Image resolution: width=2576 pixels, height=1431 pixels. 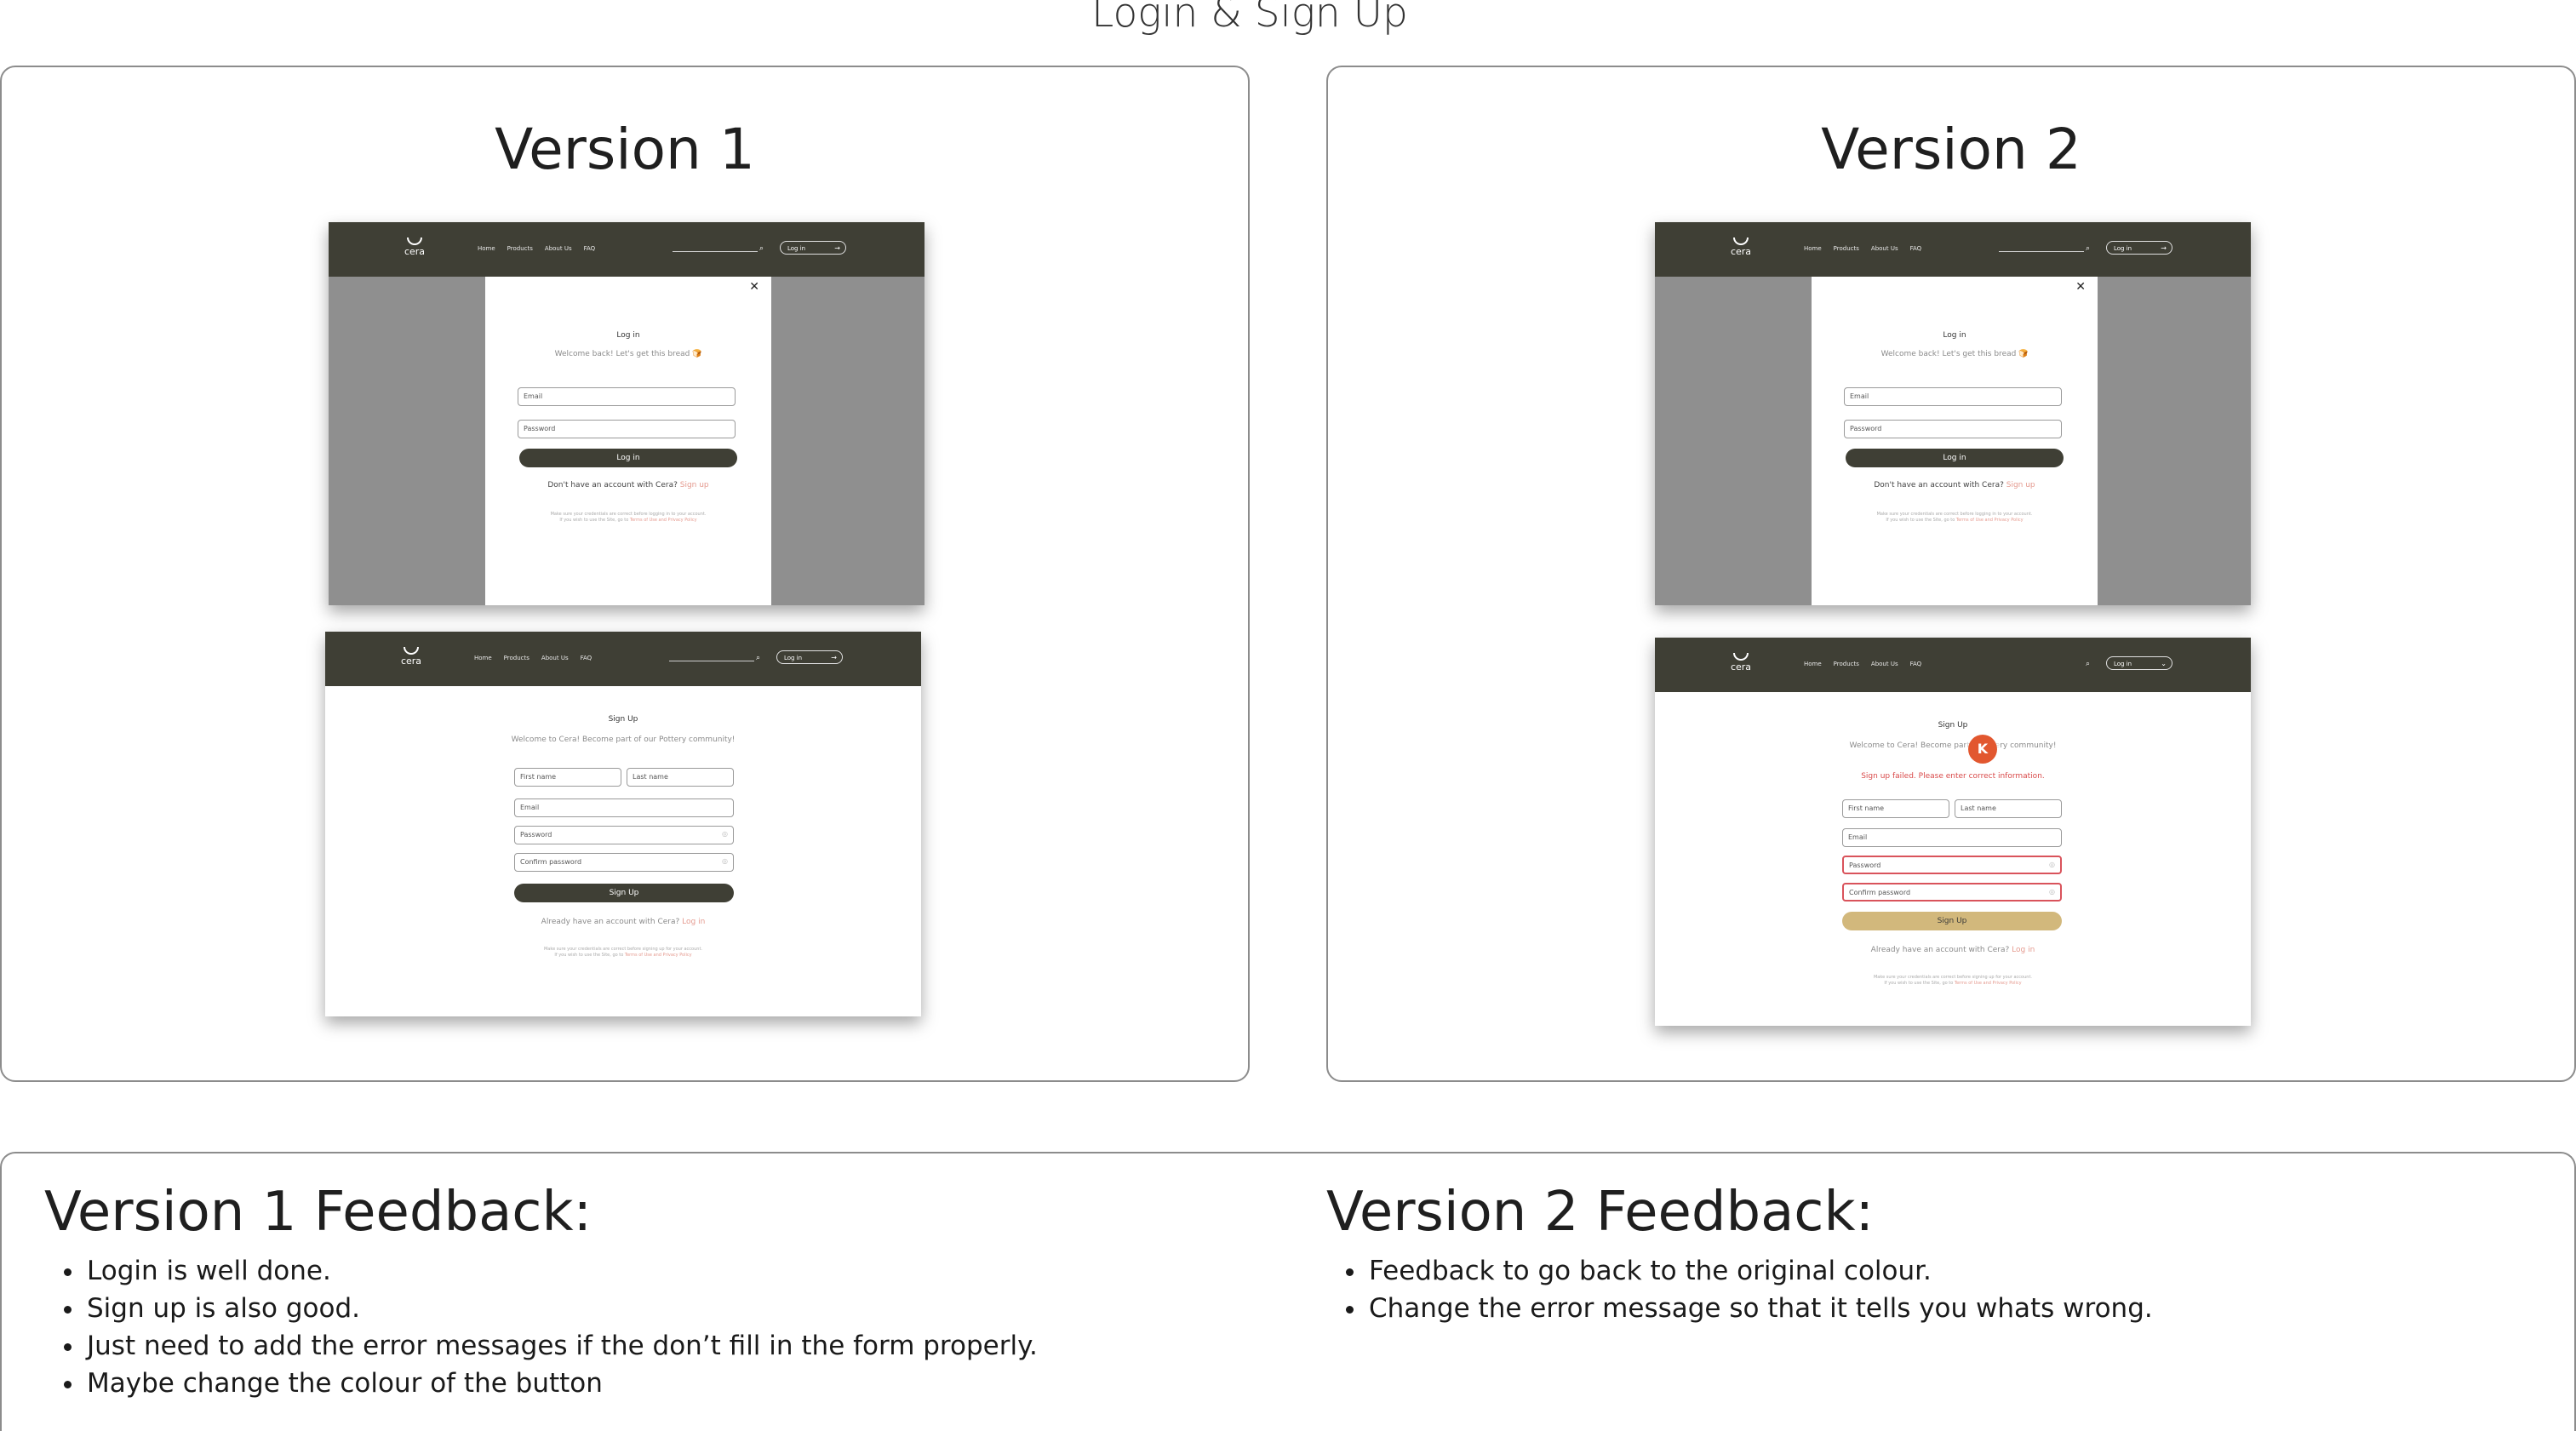 I want to click on chevron-down-icon: ⌄, so click(x=2164, y=664).